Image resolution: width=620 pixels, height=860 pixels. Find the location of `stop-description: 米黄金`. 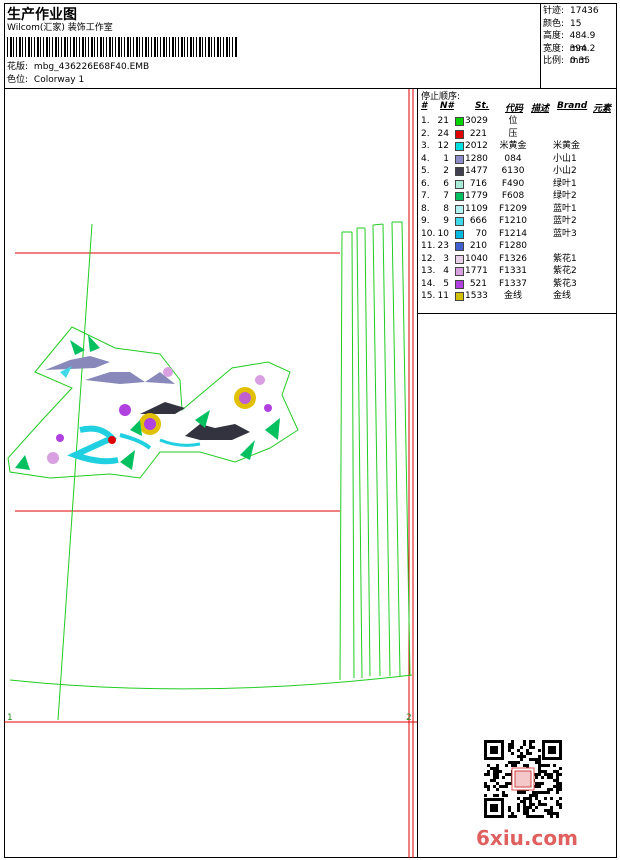

stop-description: 米黄金 is located at coordinates (567, 146).